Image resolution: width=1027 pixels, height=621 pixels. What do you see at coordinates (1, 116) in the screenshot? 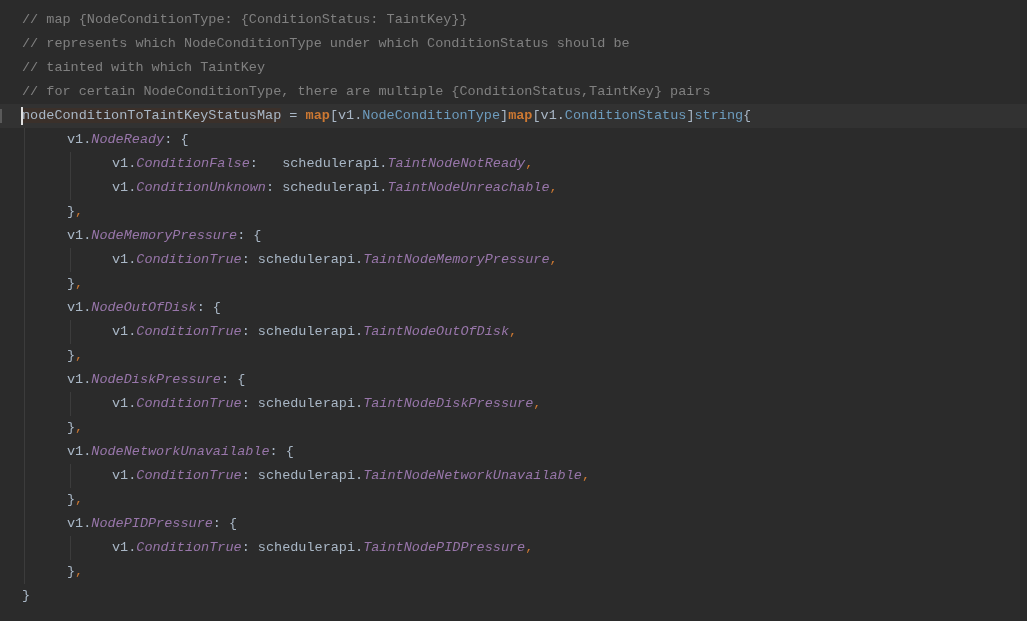
I see `gutter-marker` at bounding box center [1, 116].